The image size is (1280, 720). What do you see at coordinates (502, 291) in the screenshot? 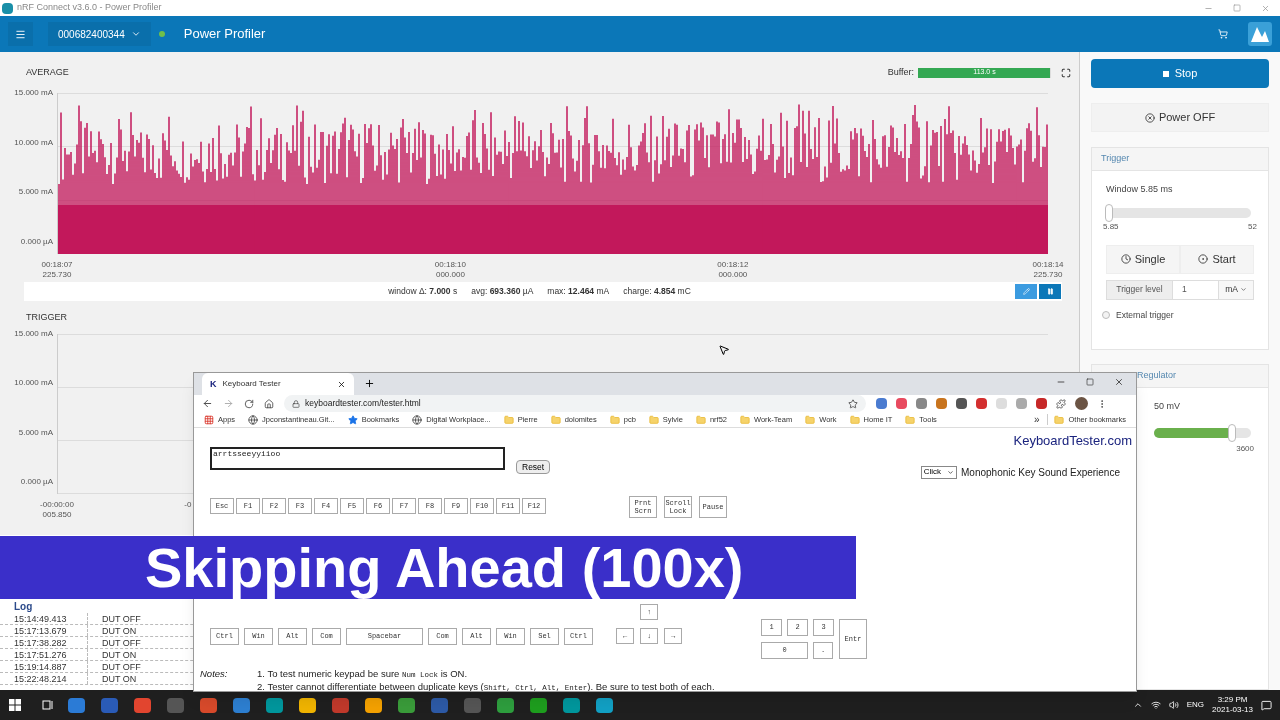
I see `stat-text: avg: 693.360 µA` at bounding box center [502, 291].